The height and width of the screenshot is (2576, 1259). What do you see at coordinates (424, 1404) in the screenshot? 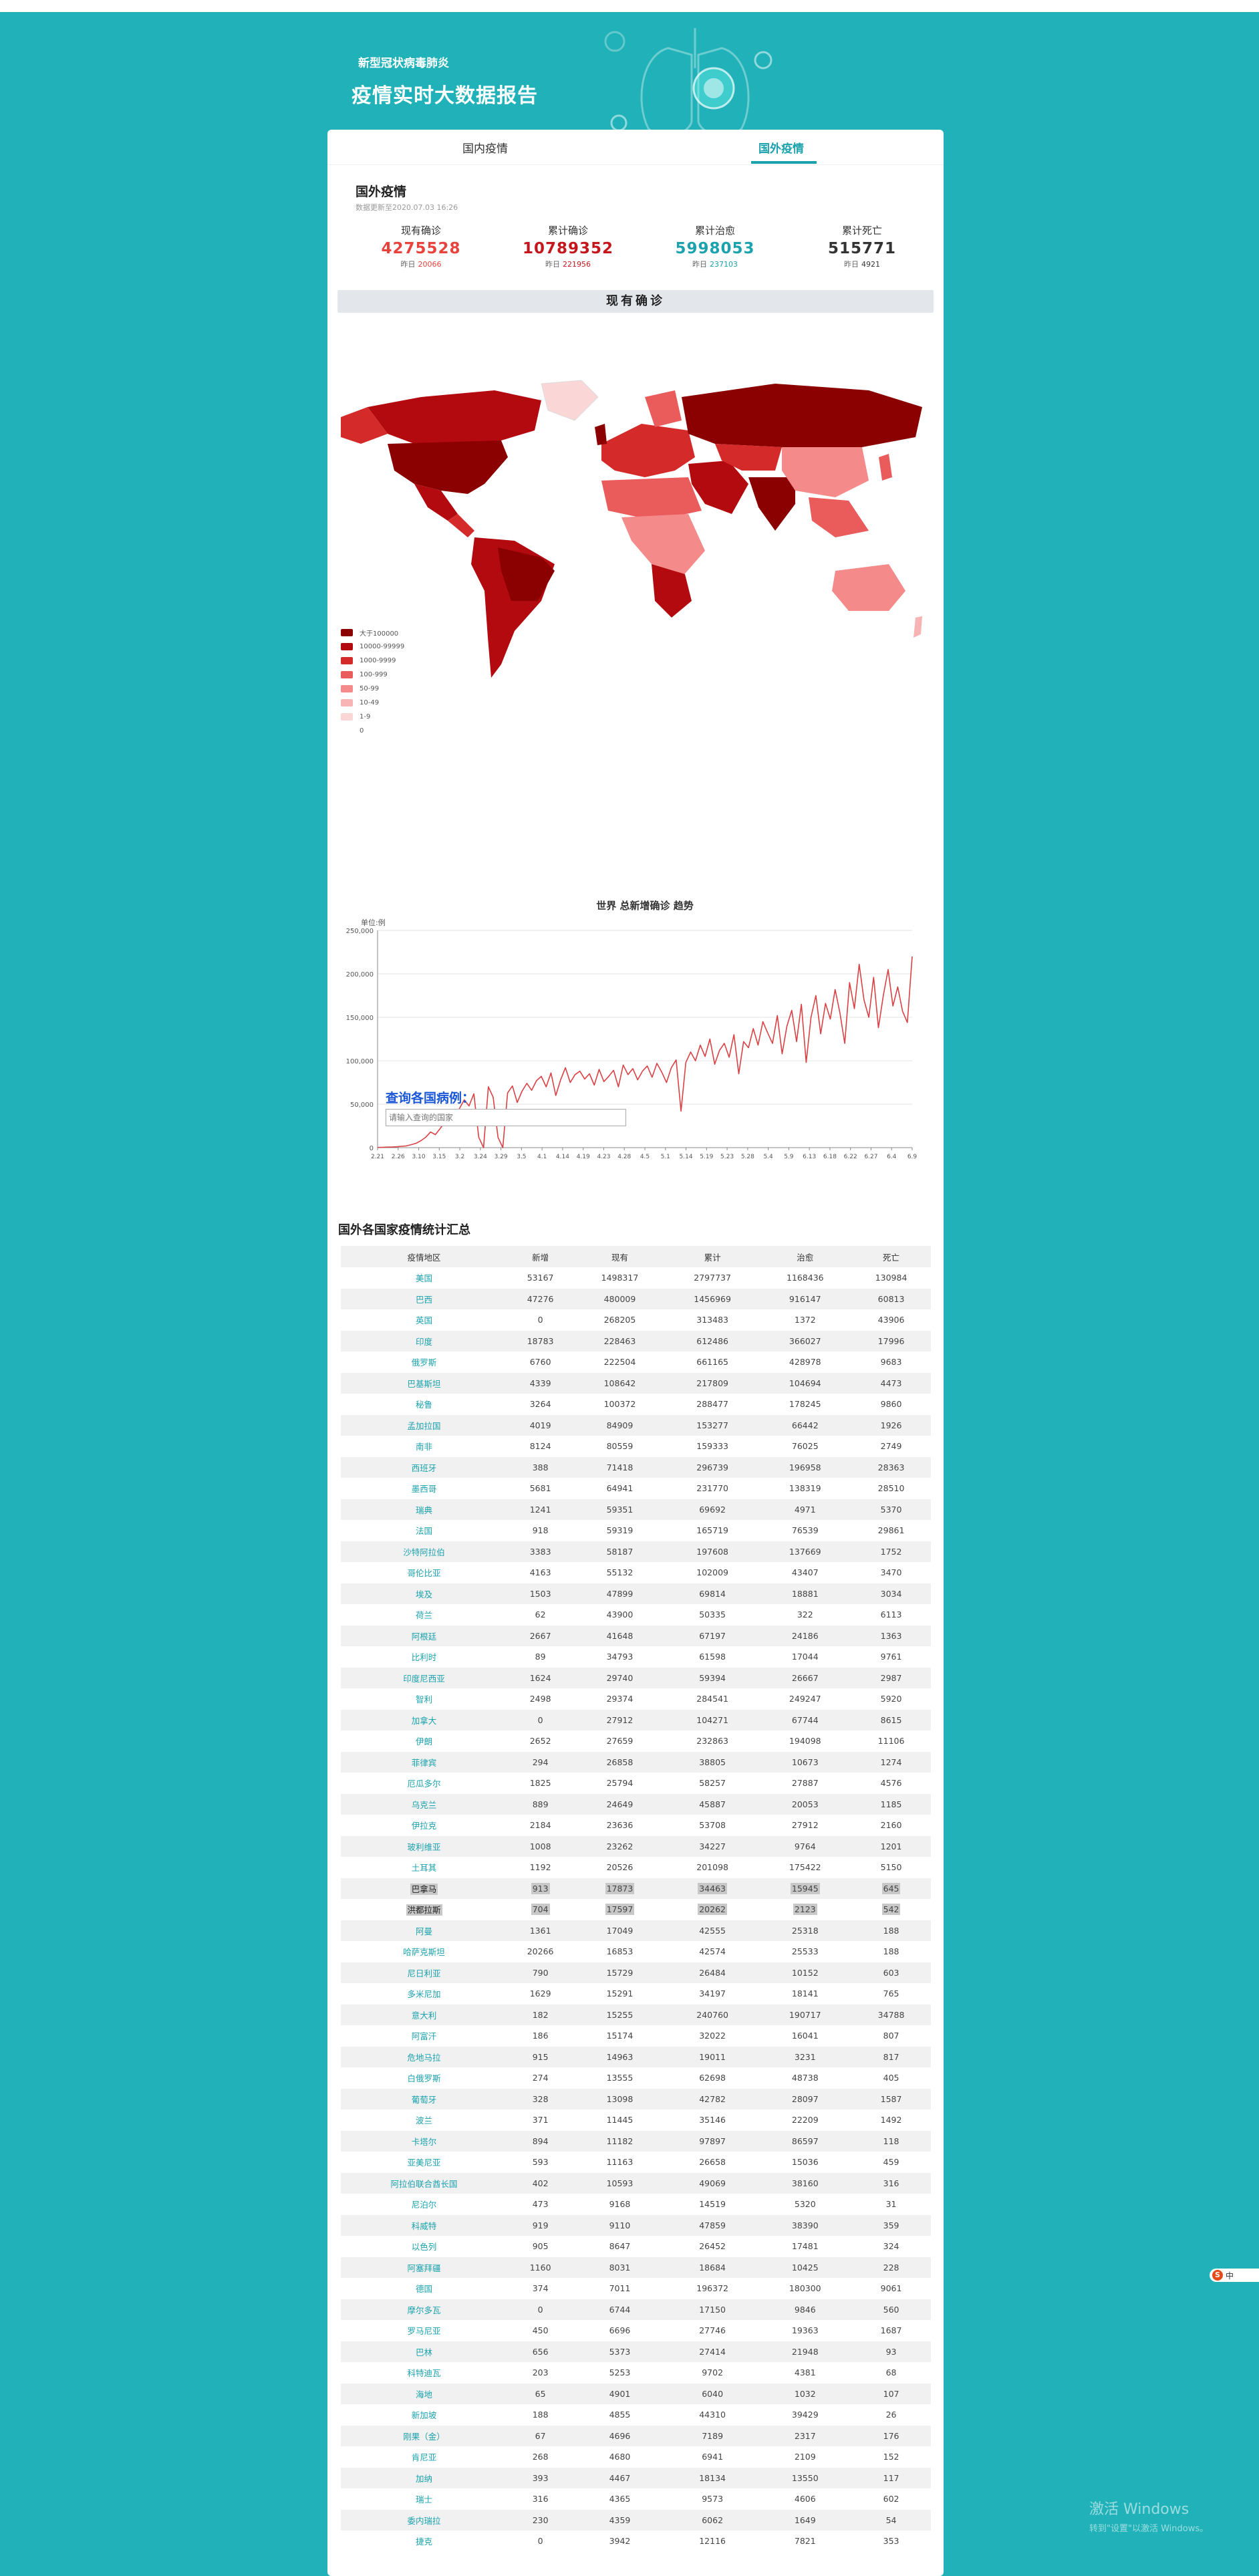
I see `country-name: 秘鲁` at bounding box center [424, 1404].